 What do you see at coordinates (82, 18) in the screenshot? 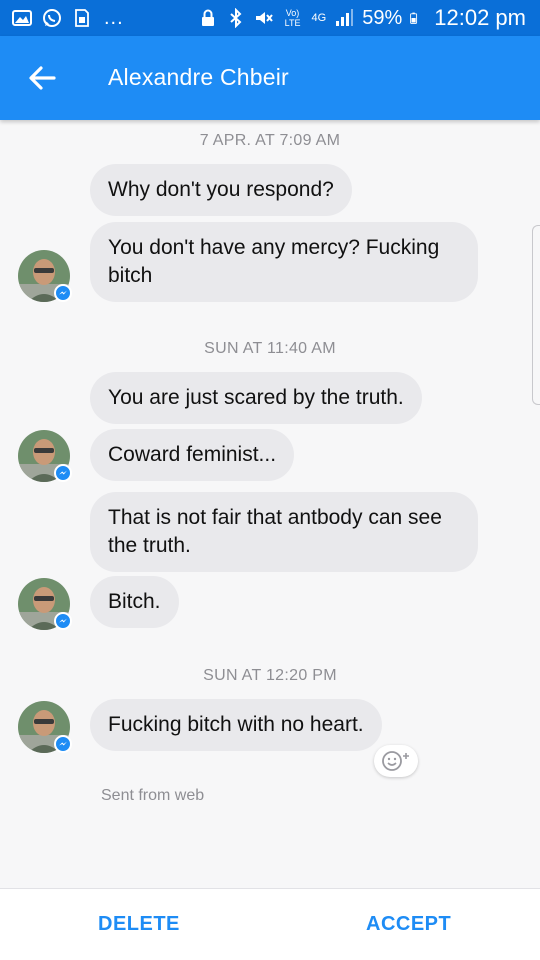
I see `sim-icon` at bounding box center [82, 18].